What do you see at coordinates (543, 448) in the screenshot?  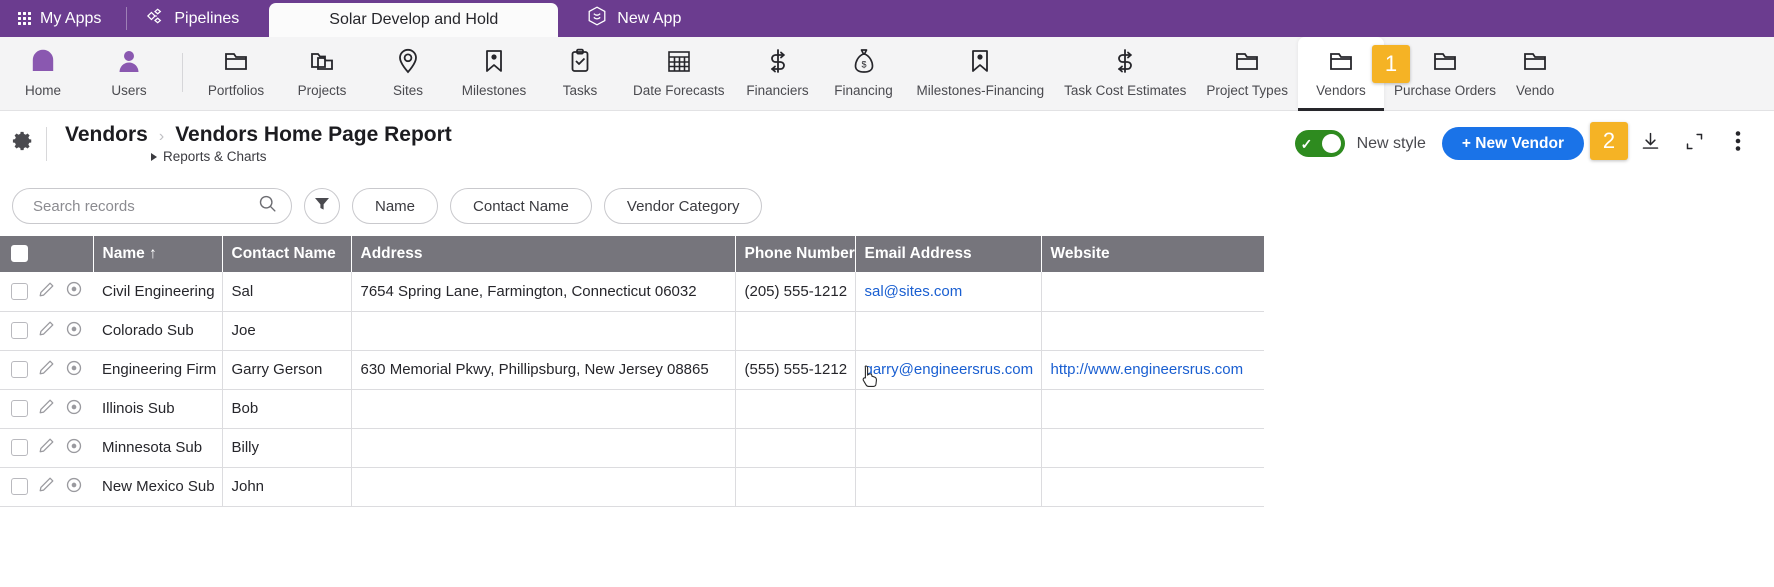 I see `cell-address` at bounding box center [543, 448].